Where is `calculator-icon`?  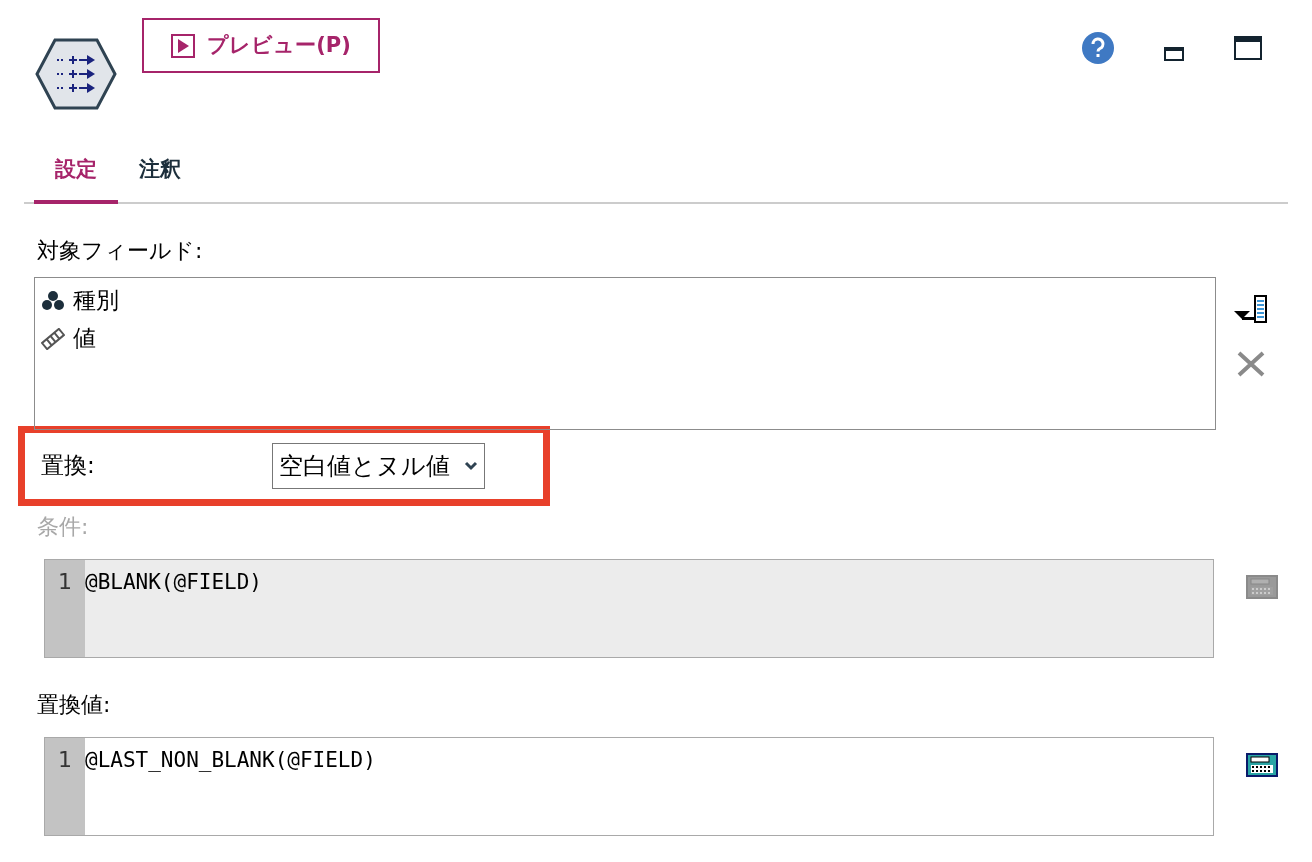 calculator-icon is located at coordinates (1262, 764).